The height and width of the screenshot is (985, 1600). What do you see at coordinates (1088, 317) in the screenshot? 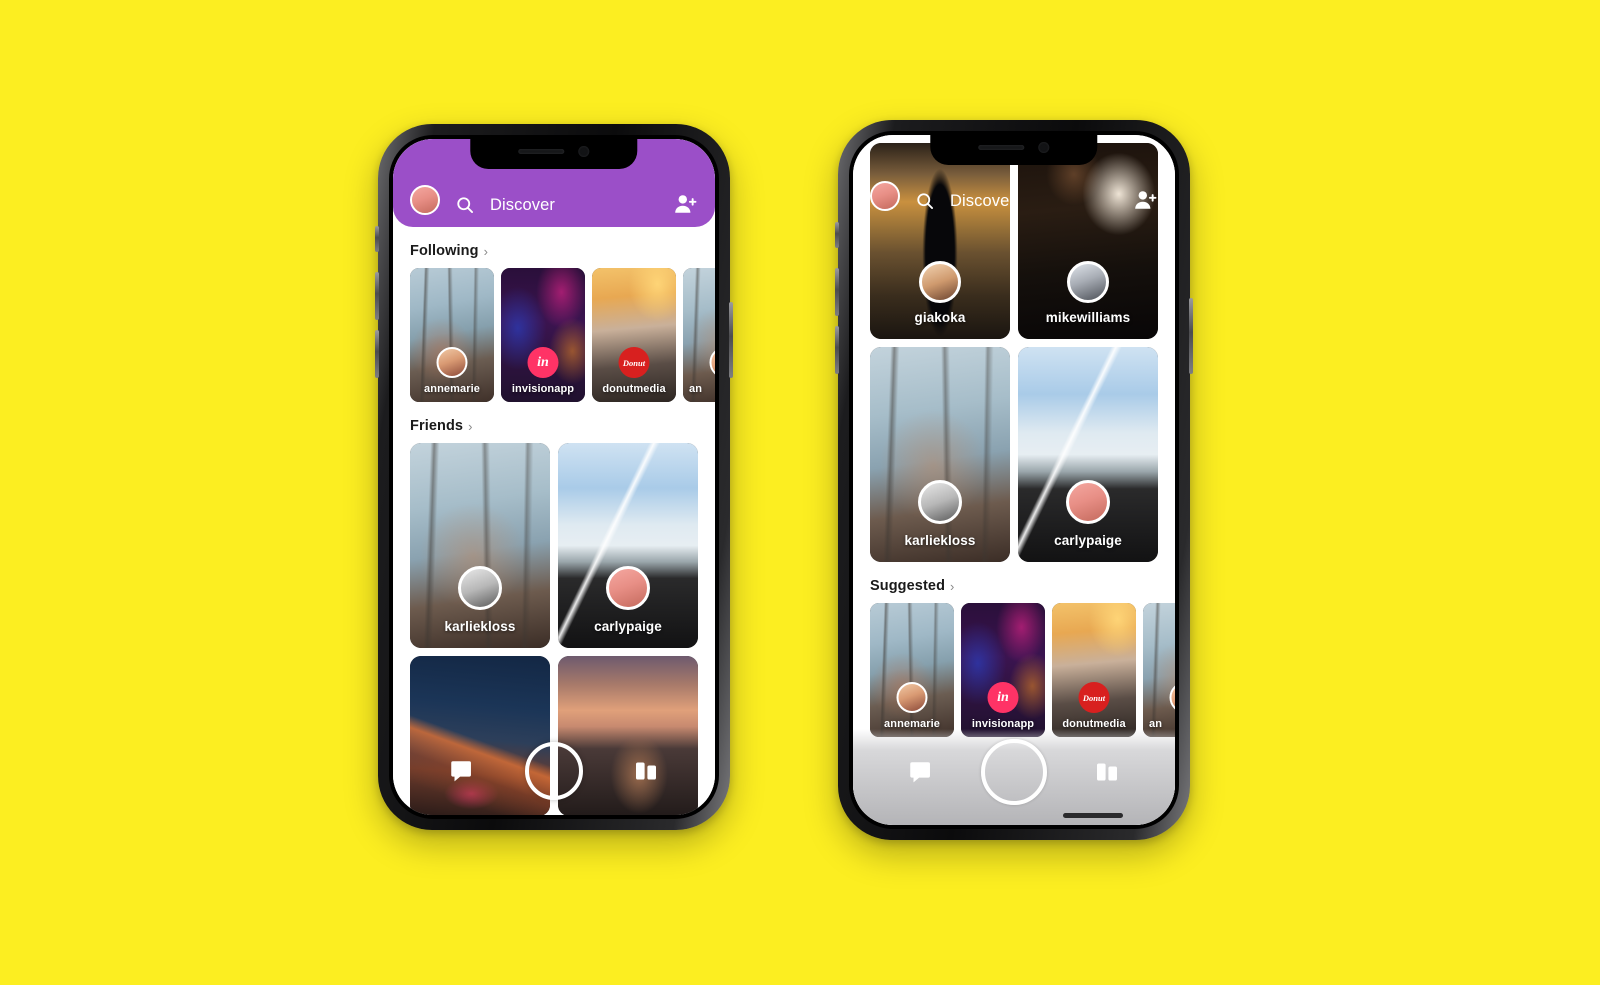
I see `card-username: mikewilliams` at bounding box center [1088, 317].